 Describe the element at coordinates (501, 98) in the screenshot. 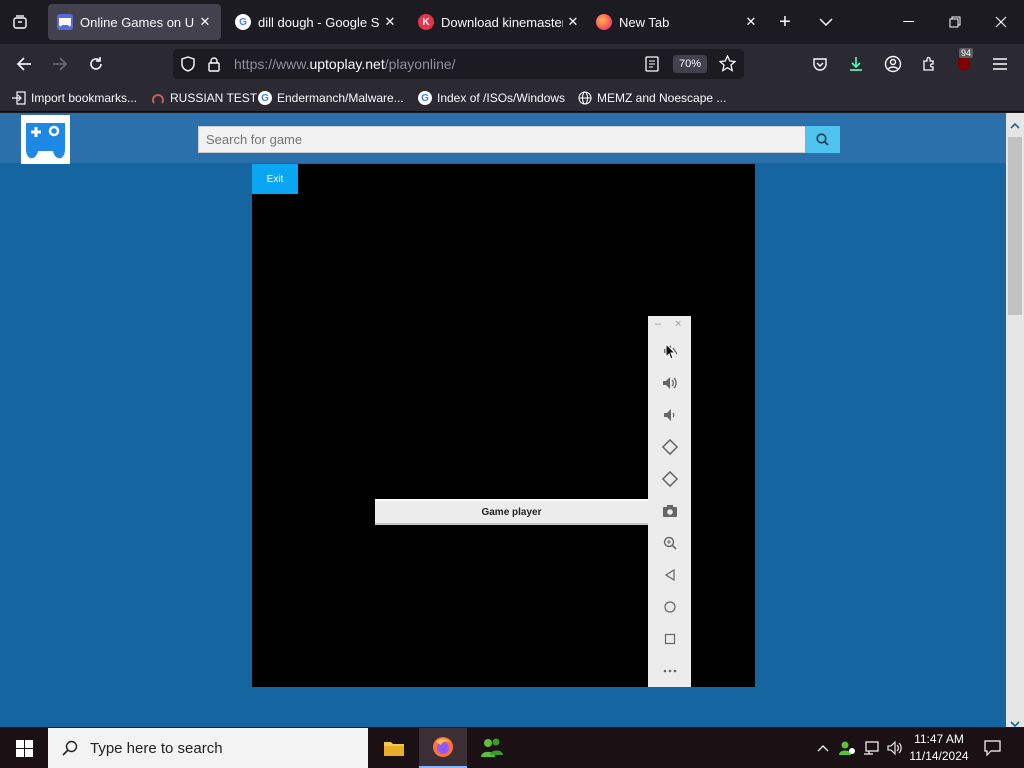

I see `bookmark-label: Index of /ISOs/Windows` at that location.